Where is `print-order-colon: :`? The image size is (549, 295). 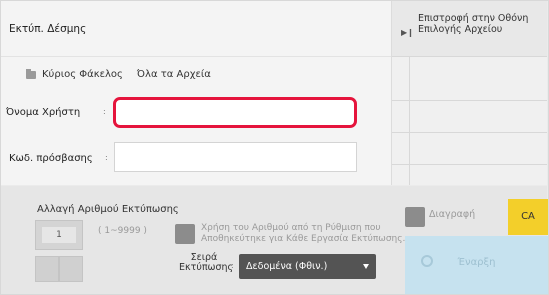 print-order-colon: : is located at coordinates (232, 265).